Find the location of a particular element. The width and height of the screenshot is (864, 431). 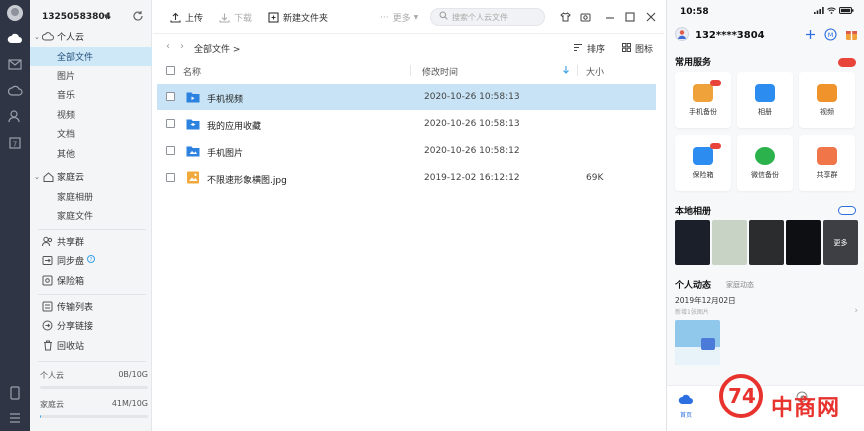

wechat-icon is located at coordinates (765, 156).